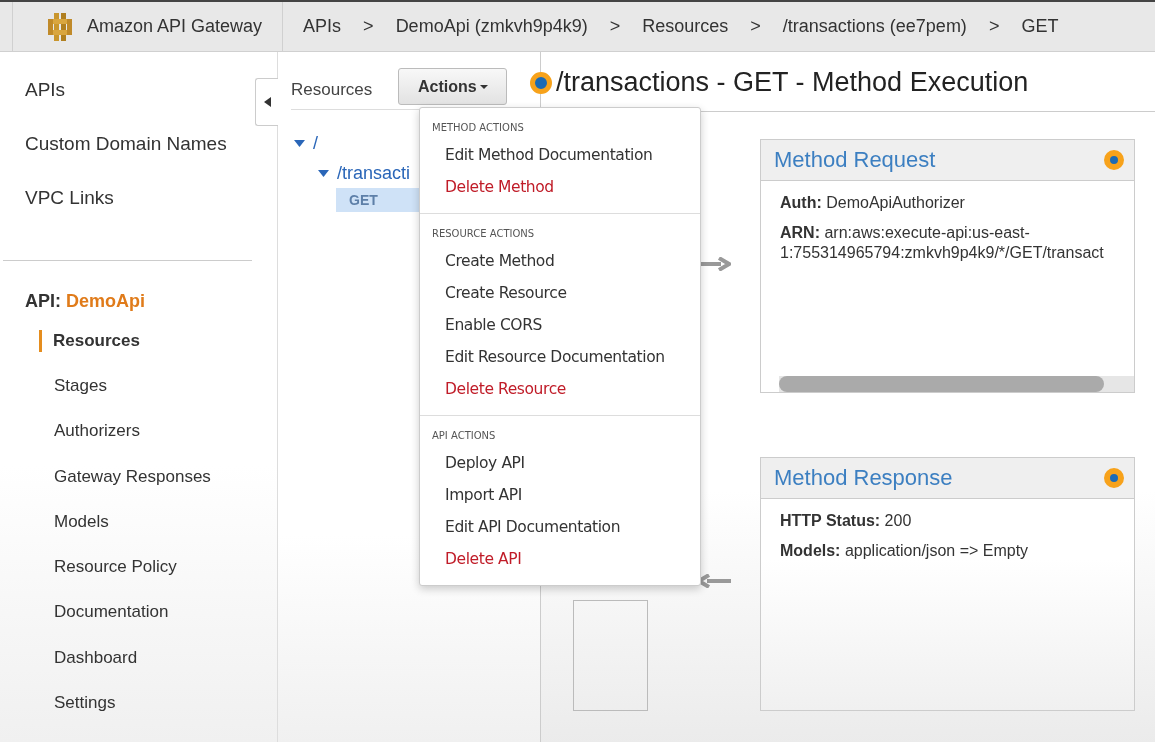  What do you see at coordinates (483, 86) in the screenshot?
I see `caret-icon` at bounding box center [483, 86].